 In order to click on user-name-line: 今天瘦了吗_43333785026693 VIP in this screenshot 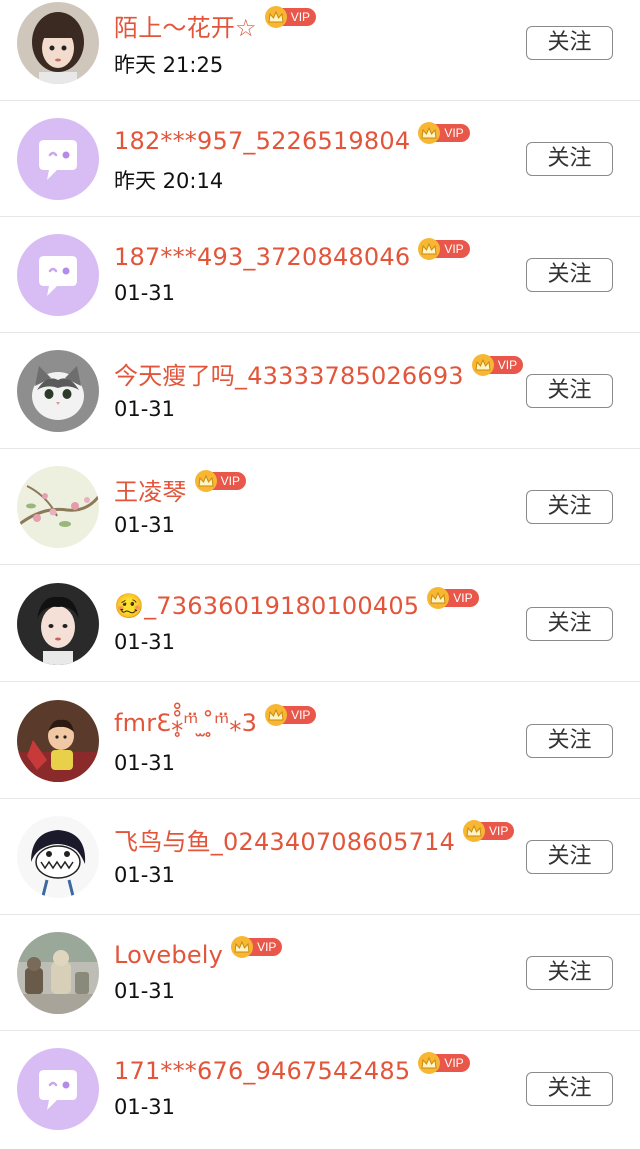, I will do `click(319, 372)`.